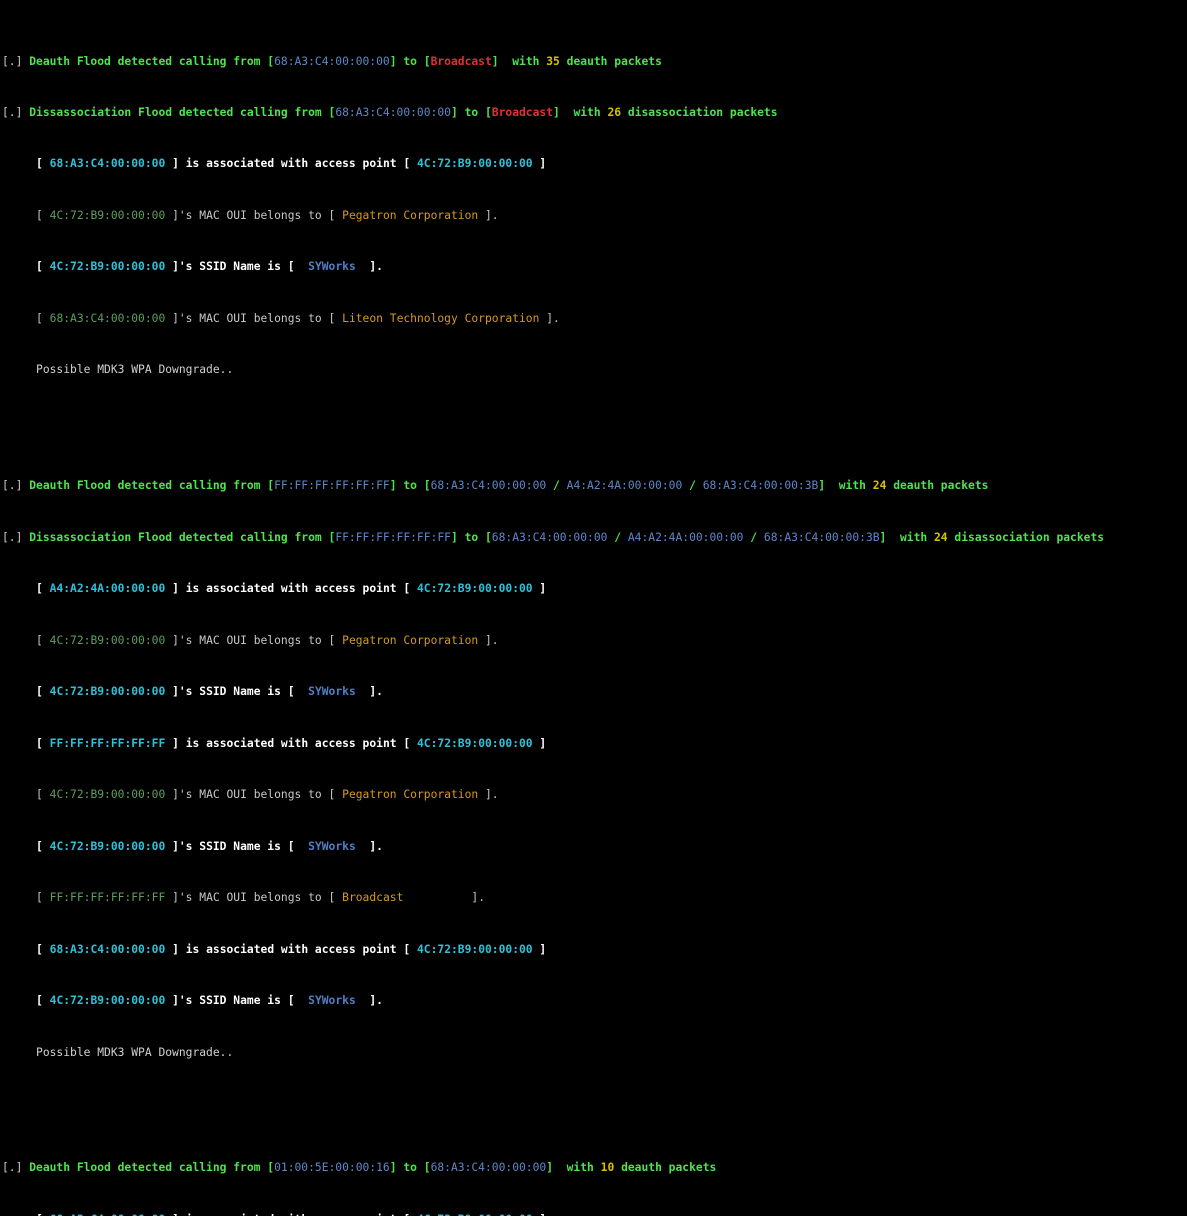 This screenshot has width=1187, height=1216. Describe the element at coordinates (403, 898) in the screenshot. I see `vendor-name: Broadcast` at that location.